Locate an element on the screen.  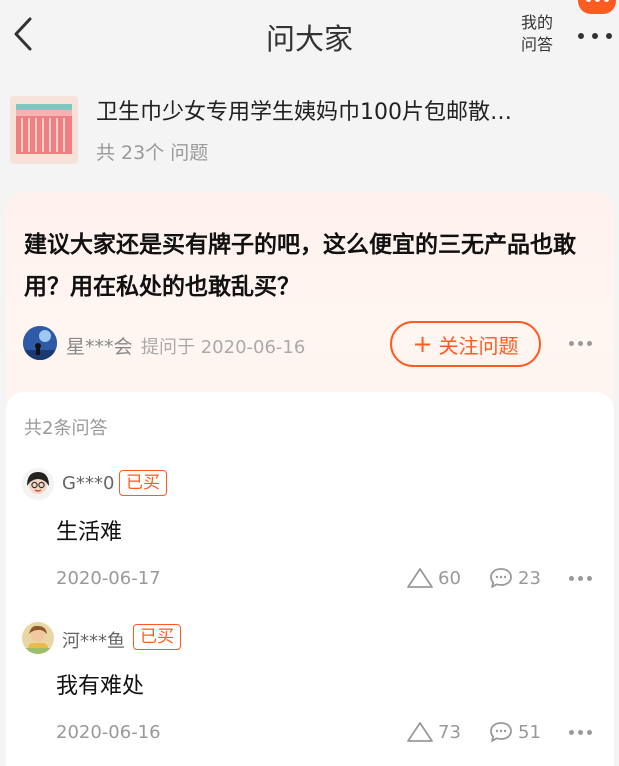
follow-question-label: 关注问题 is located at coordinates (478, 345).